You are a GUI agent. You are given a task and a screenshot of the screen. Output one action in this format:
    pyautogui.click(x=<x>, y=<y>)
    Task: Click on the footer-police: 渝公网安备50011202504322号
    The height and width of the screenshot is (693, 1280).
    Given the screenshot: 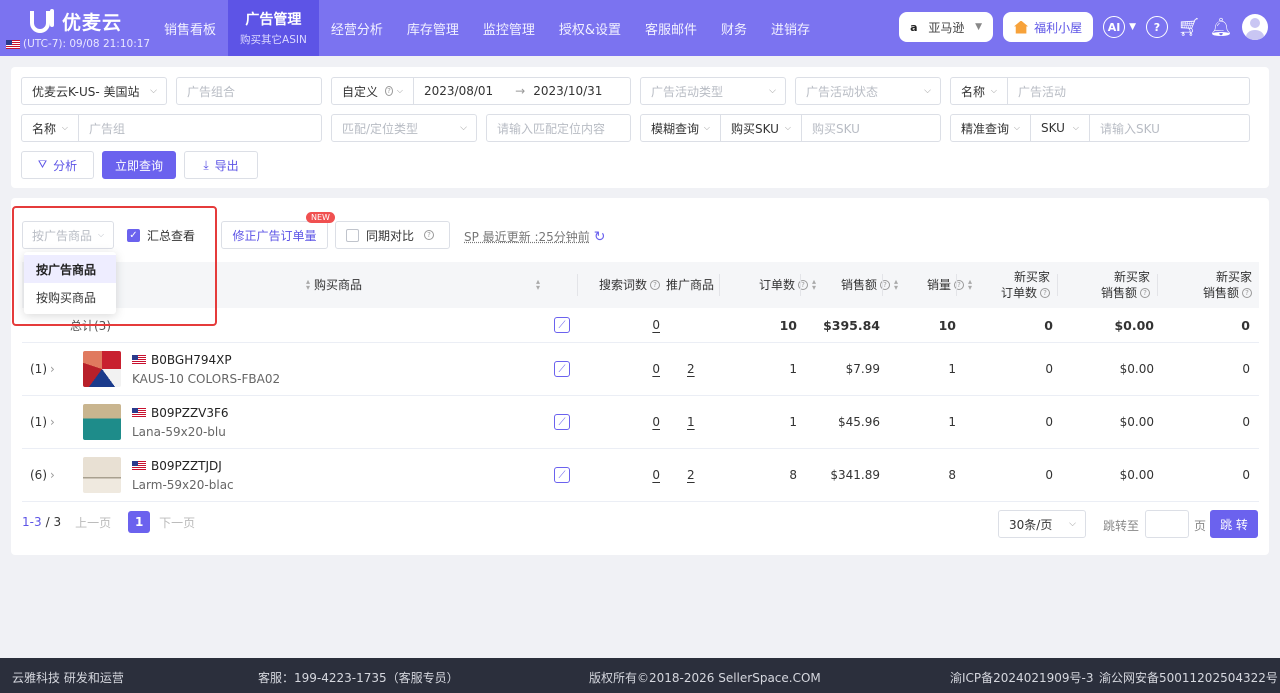 What is the action you would take?
    pyautogui.click(x=1188, y=677)
    